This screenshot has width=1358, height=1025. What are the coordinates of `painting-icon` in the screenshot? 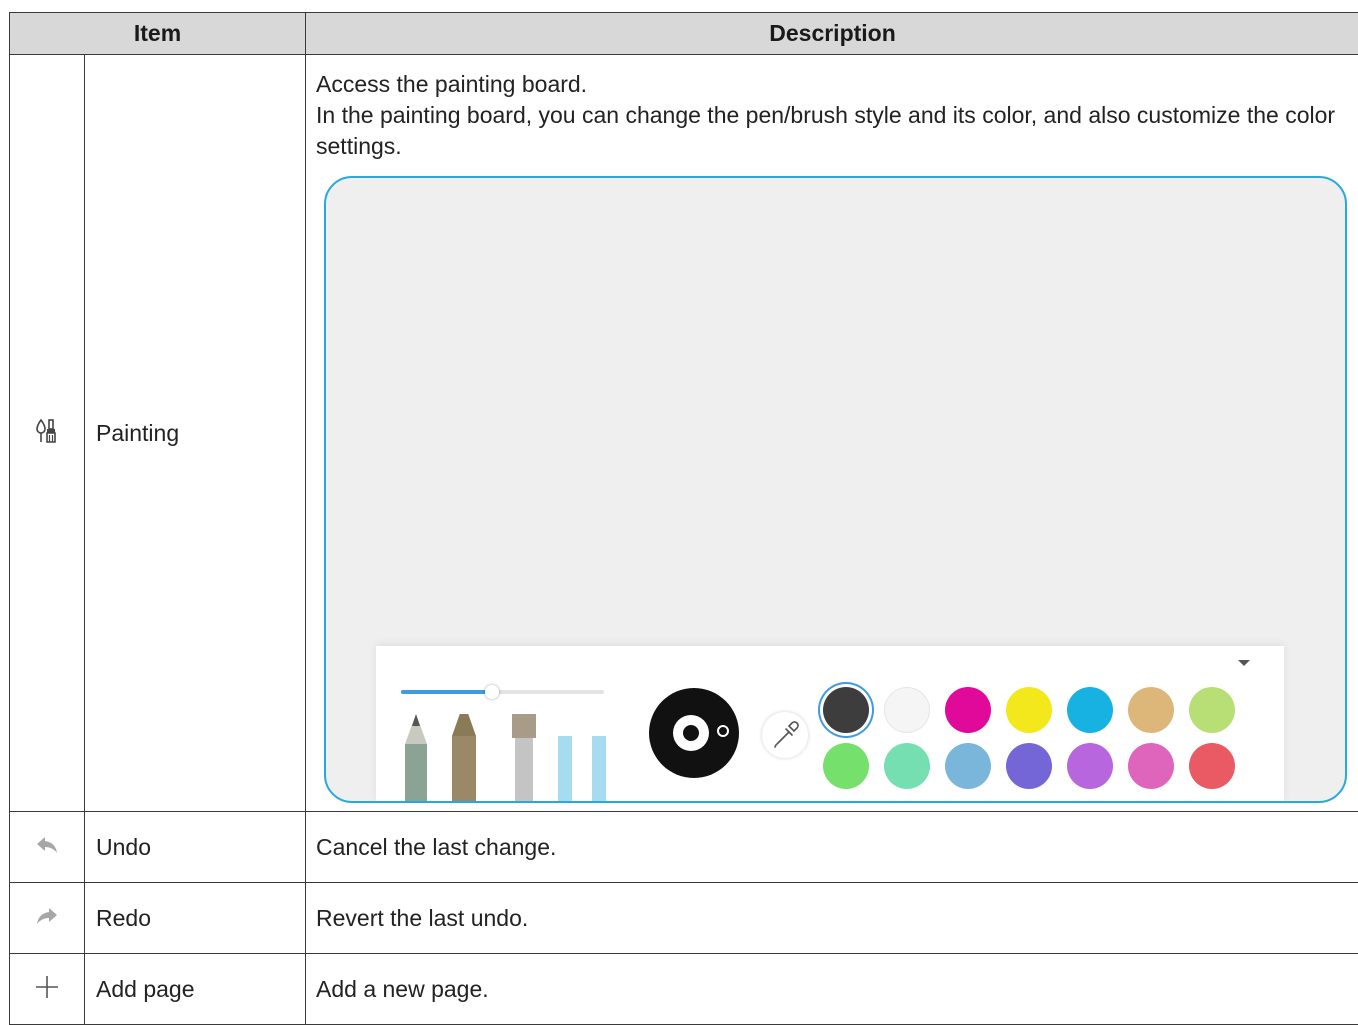 It's located at (47, 431).